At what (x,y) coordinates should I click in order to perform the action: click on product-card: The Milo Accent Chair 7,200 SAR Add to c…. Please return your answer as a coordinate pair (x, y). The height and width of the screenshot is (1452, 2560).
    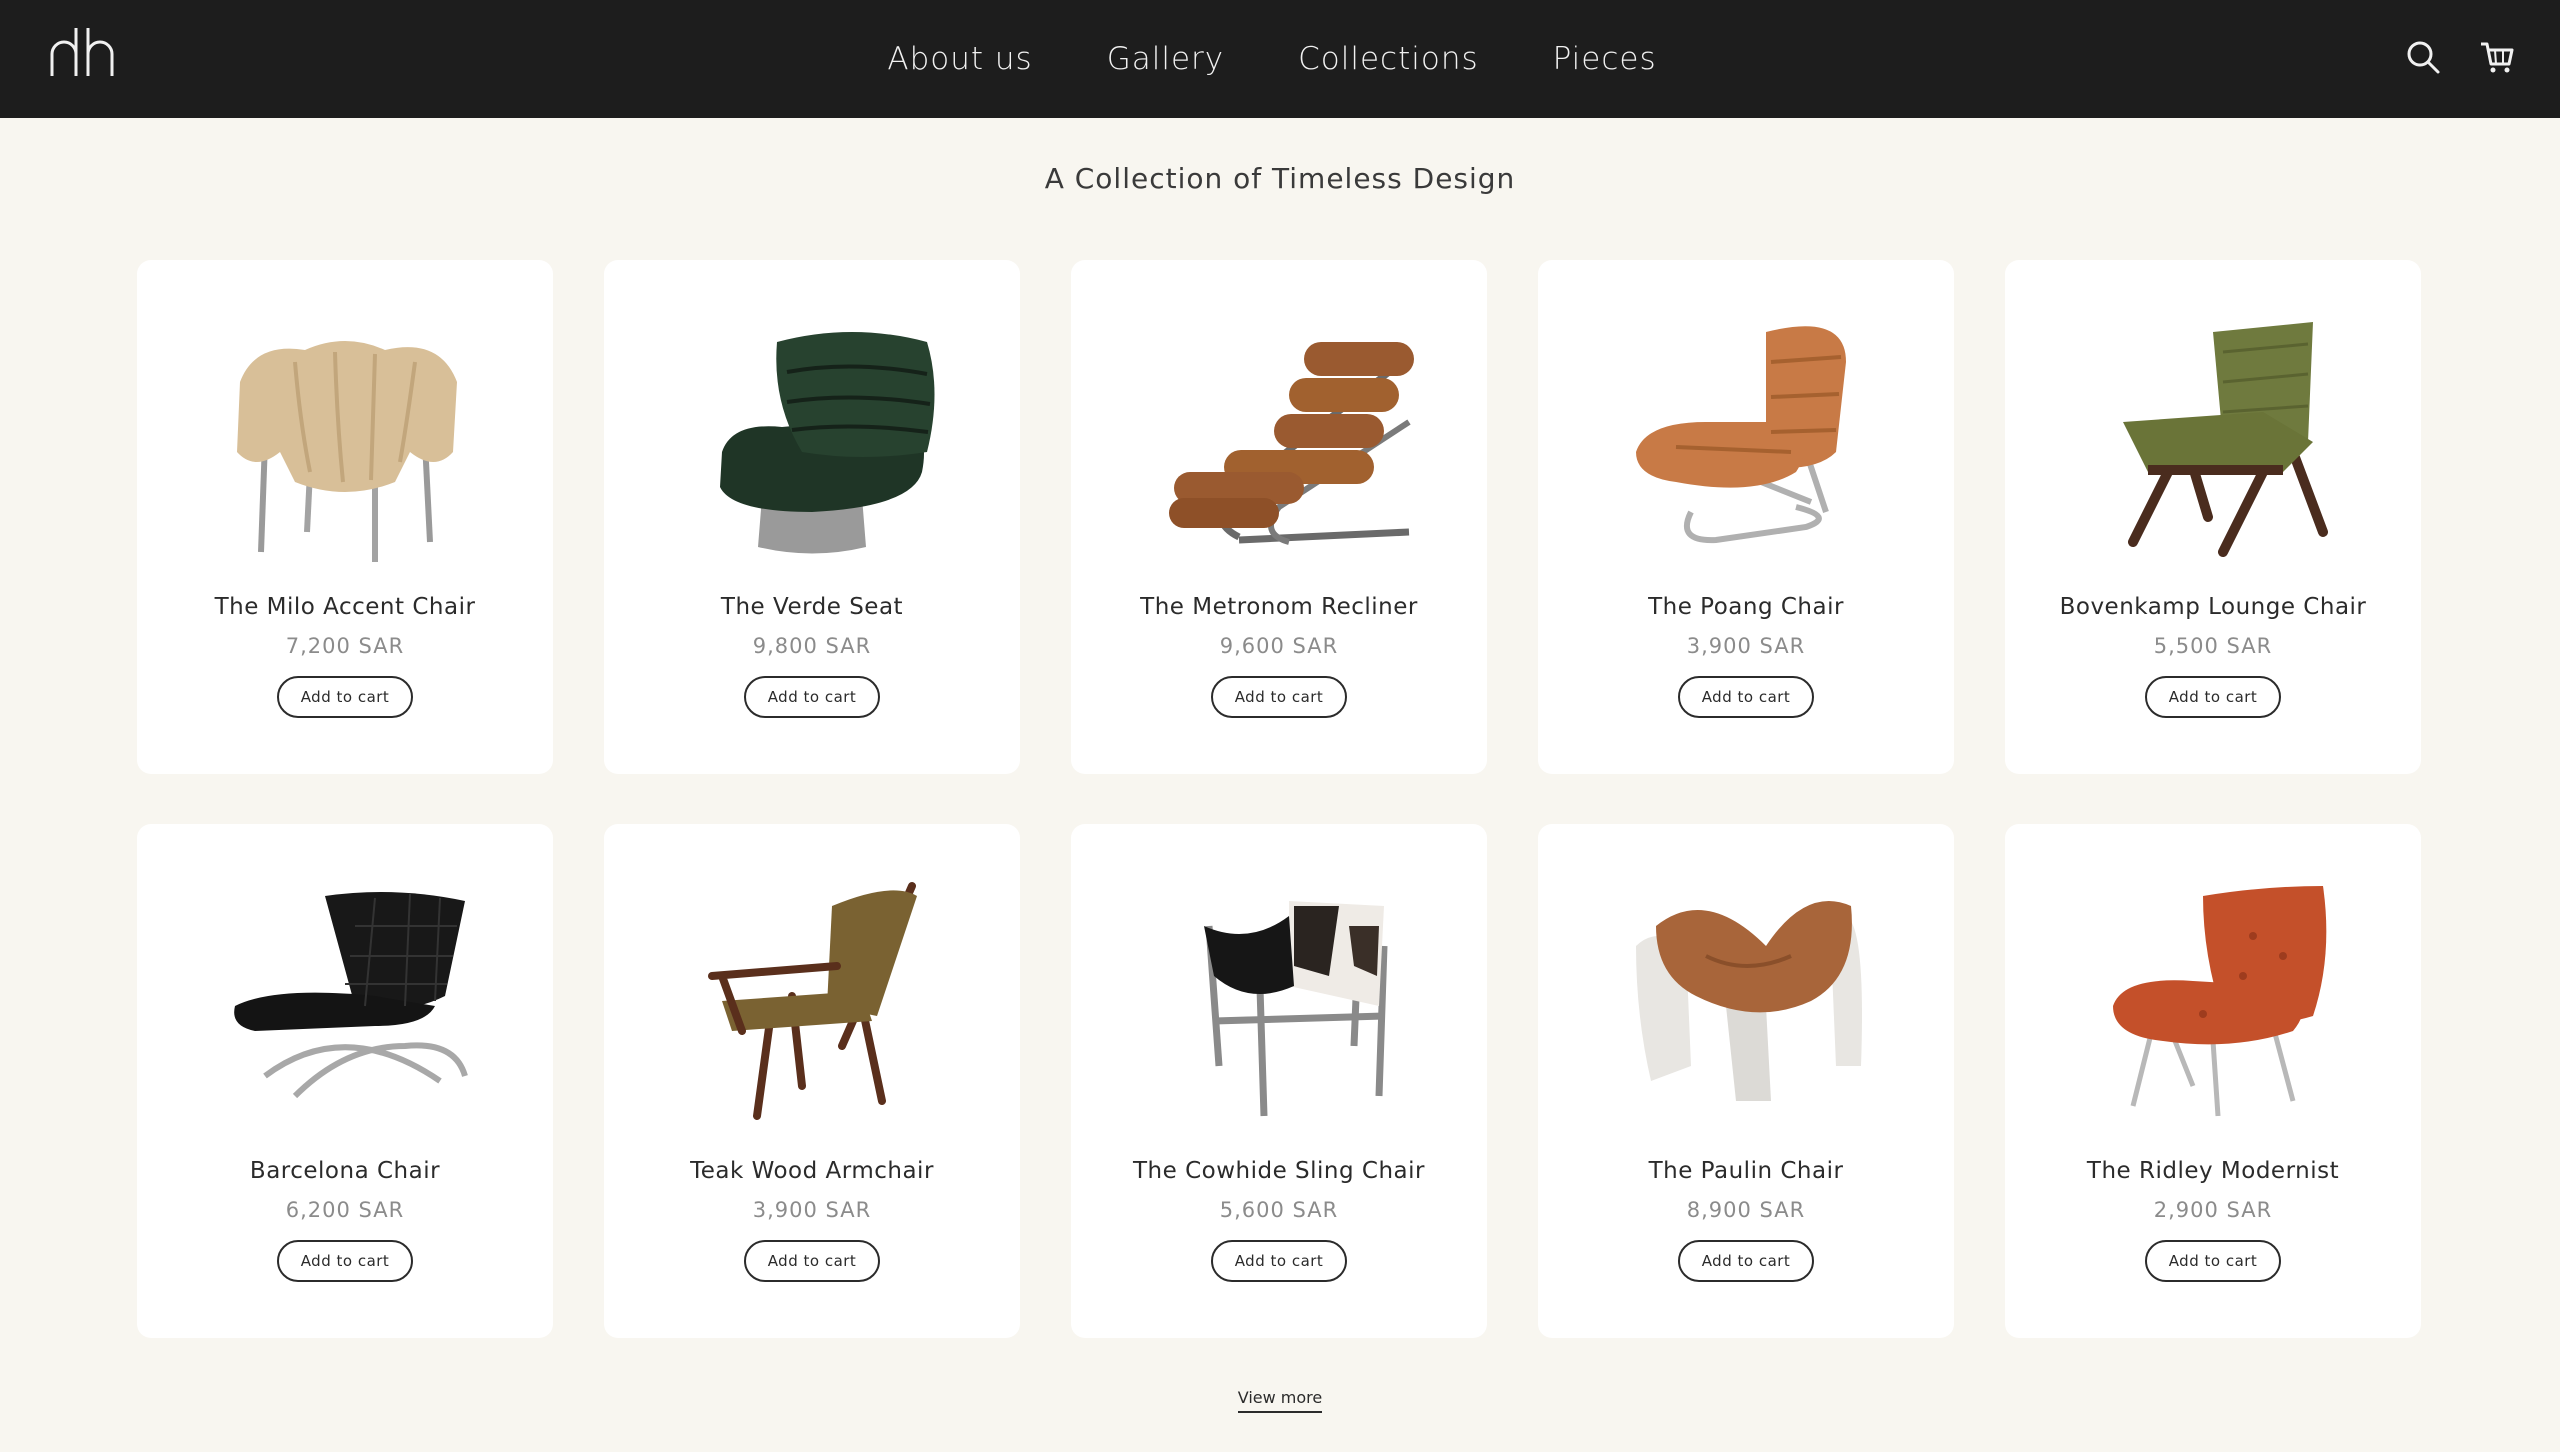
    Looking at the image, I should click on (345, 517).